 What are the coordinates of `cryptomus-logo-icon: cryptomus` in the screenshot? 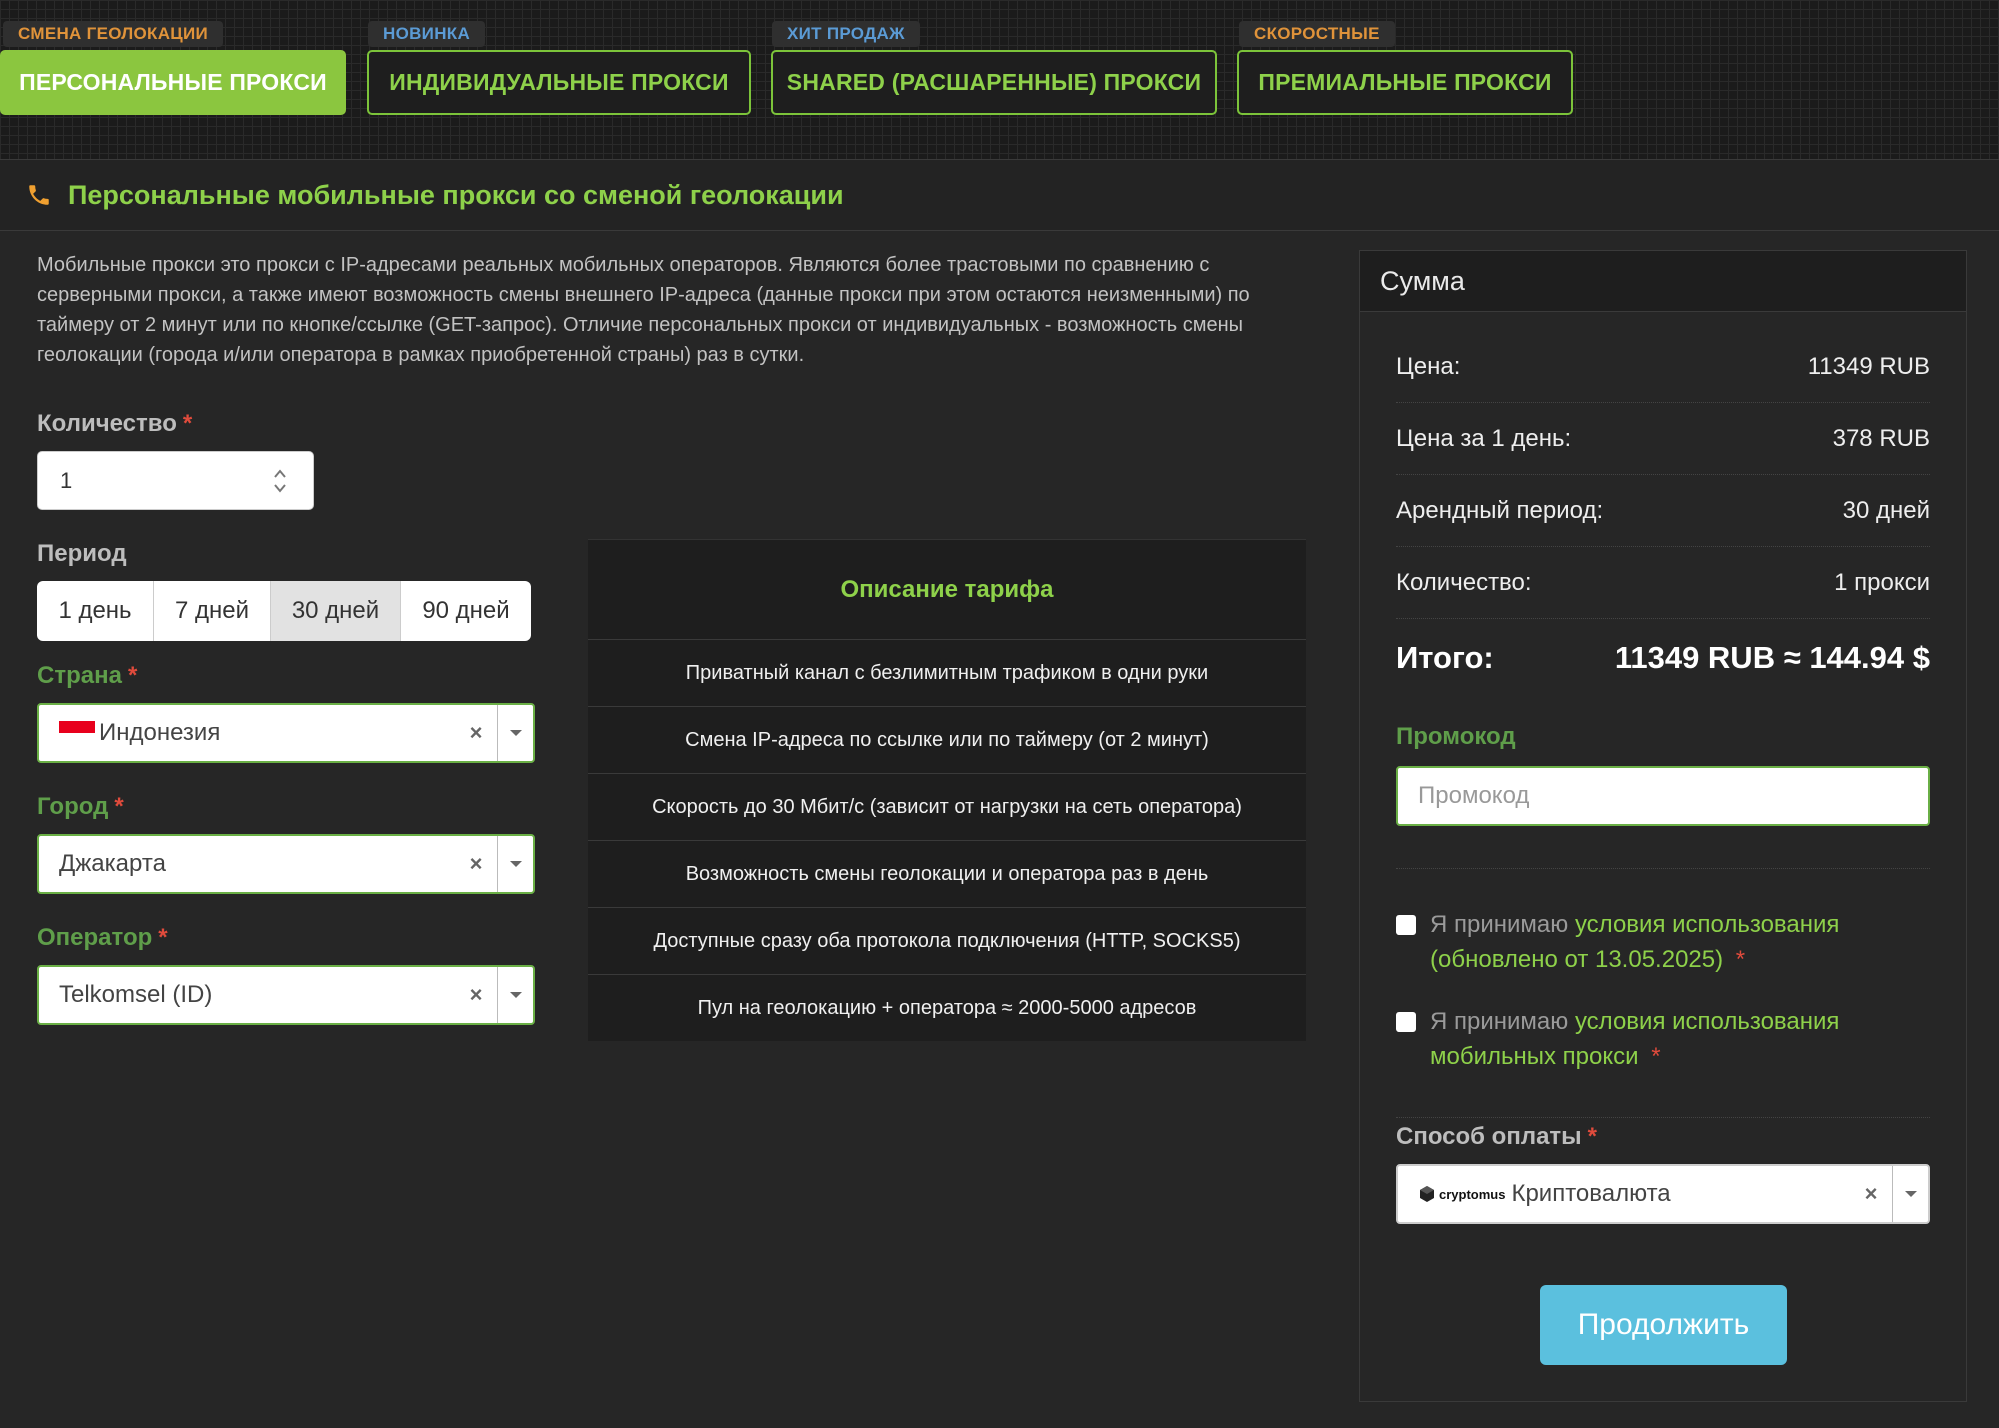 It's located at (1461, 1194).